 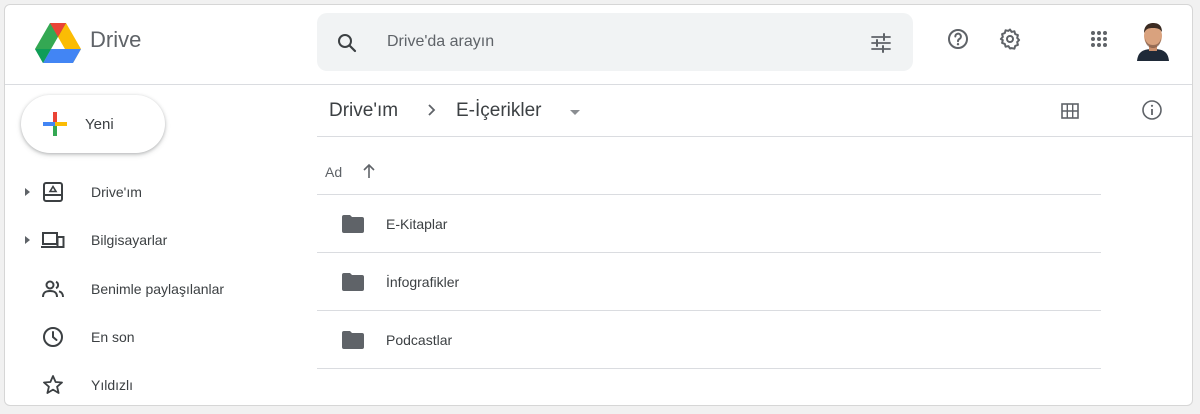 I want to click on new-button-label: Yeni, so click(x=99, y=124).